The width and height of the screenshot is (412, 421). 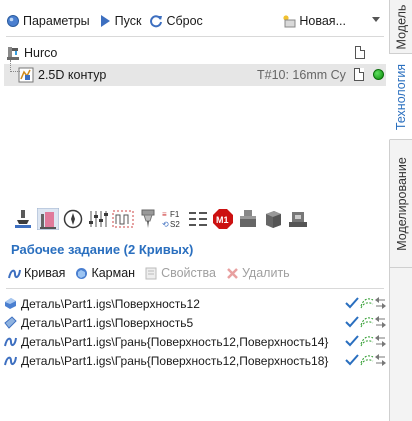 I want to click on tree-item-operation: 2.5D контур T#10: 16mm Cy, so click(x=195, y=75).